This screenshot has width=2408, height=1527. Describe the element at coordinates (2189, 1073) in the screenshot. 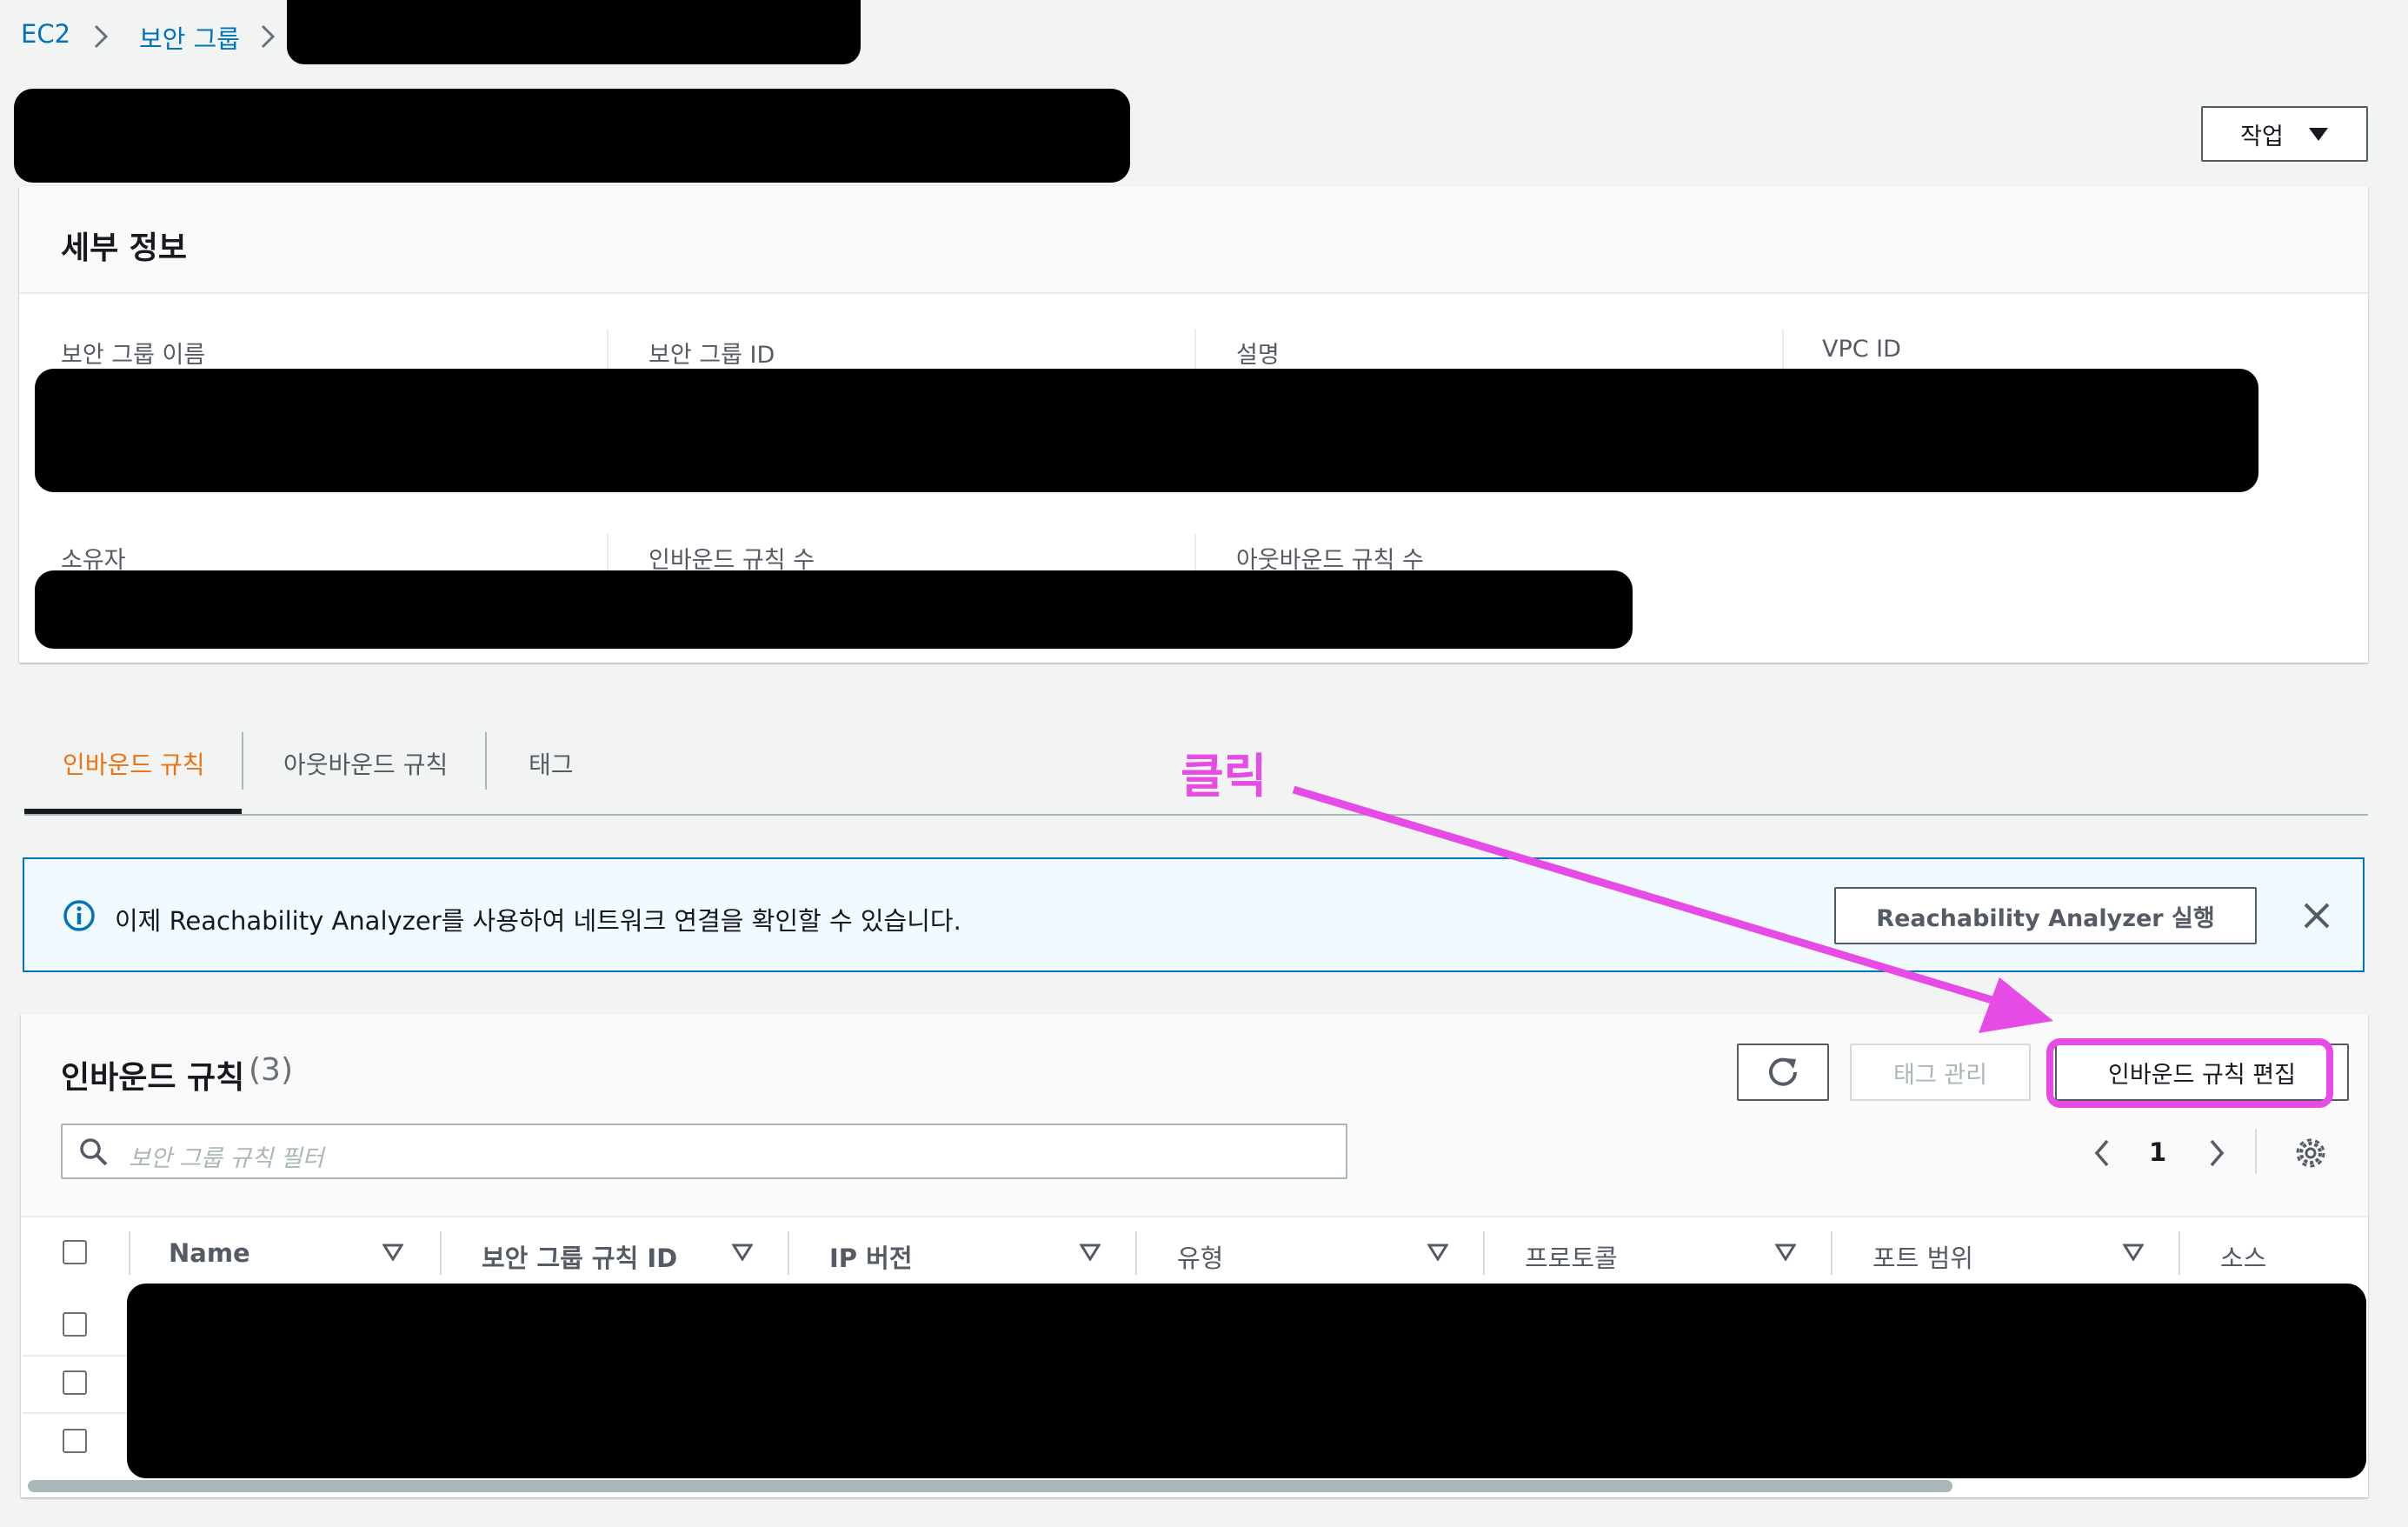

I see `annotation-highlight-box` at that location.